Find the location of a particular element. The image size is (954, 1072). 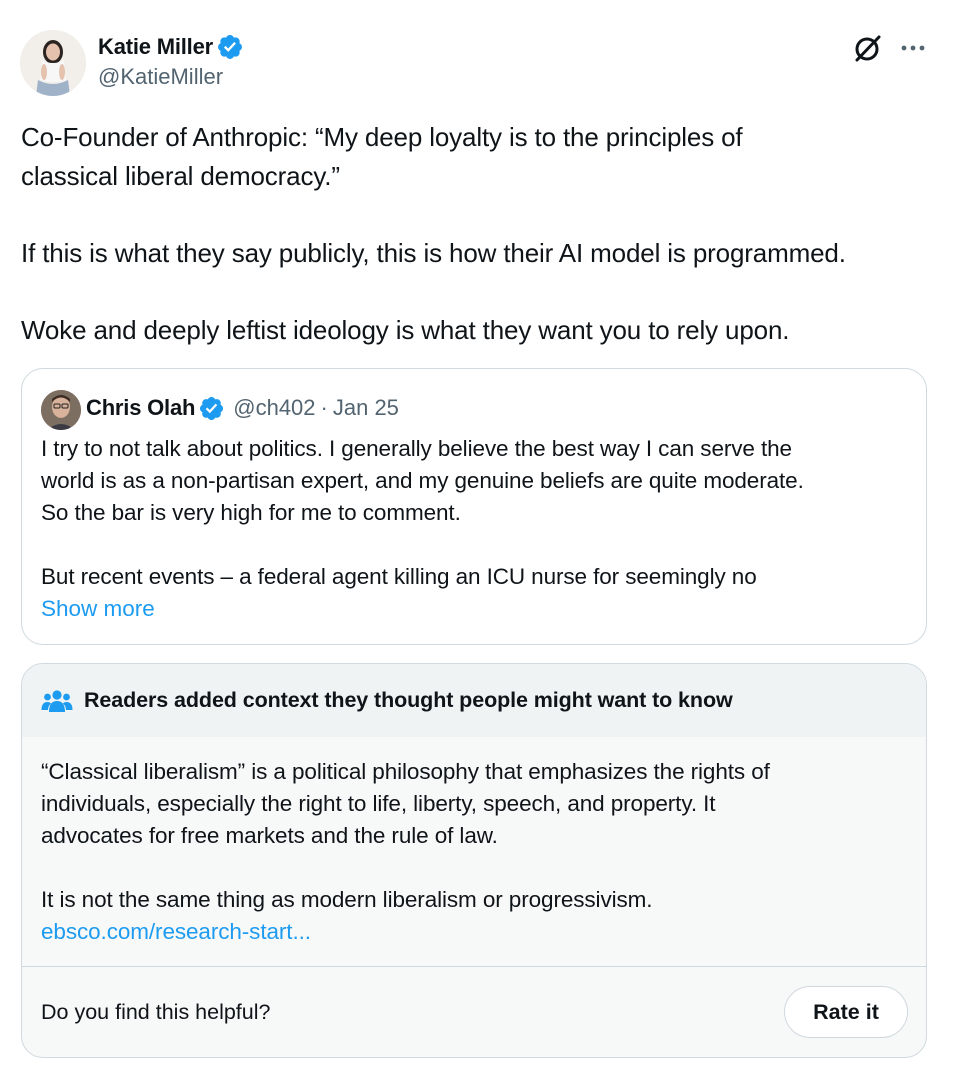

quote-author-avatar is located at coordinates (61, 410).